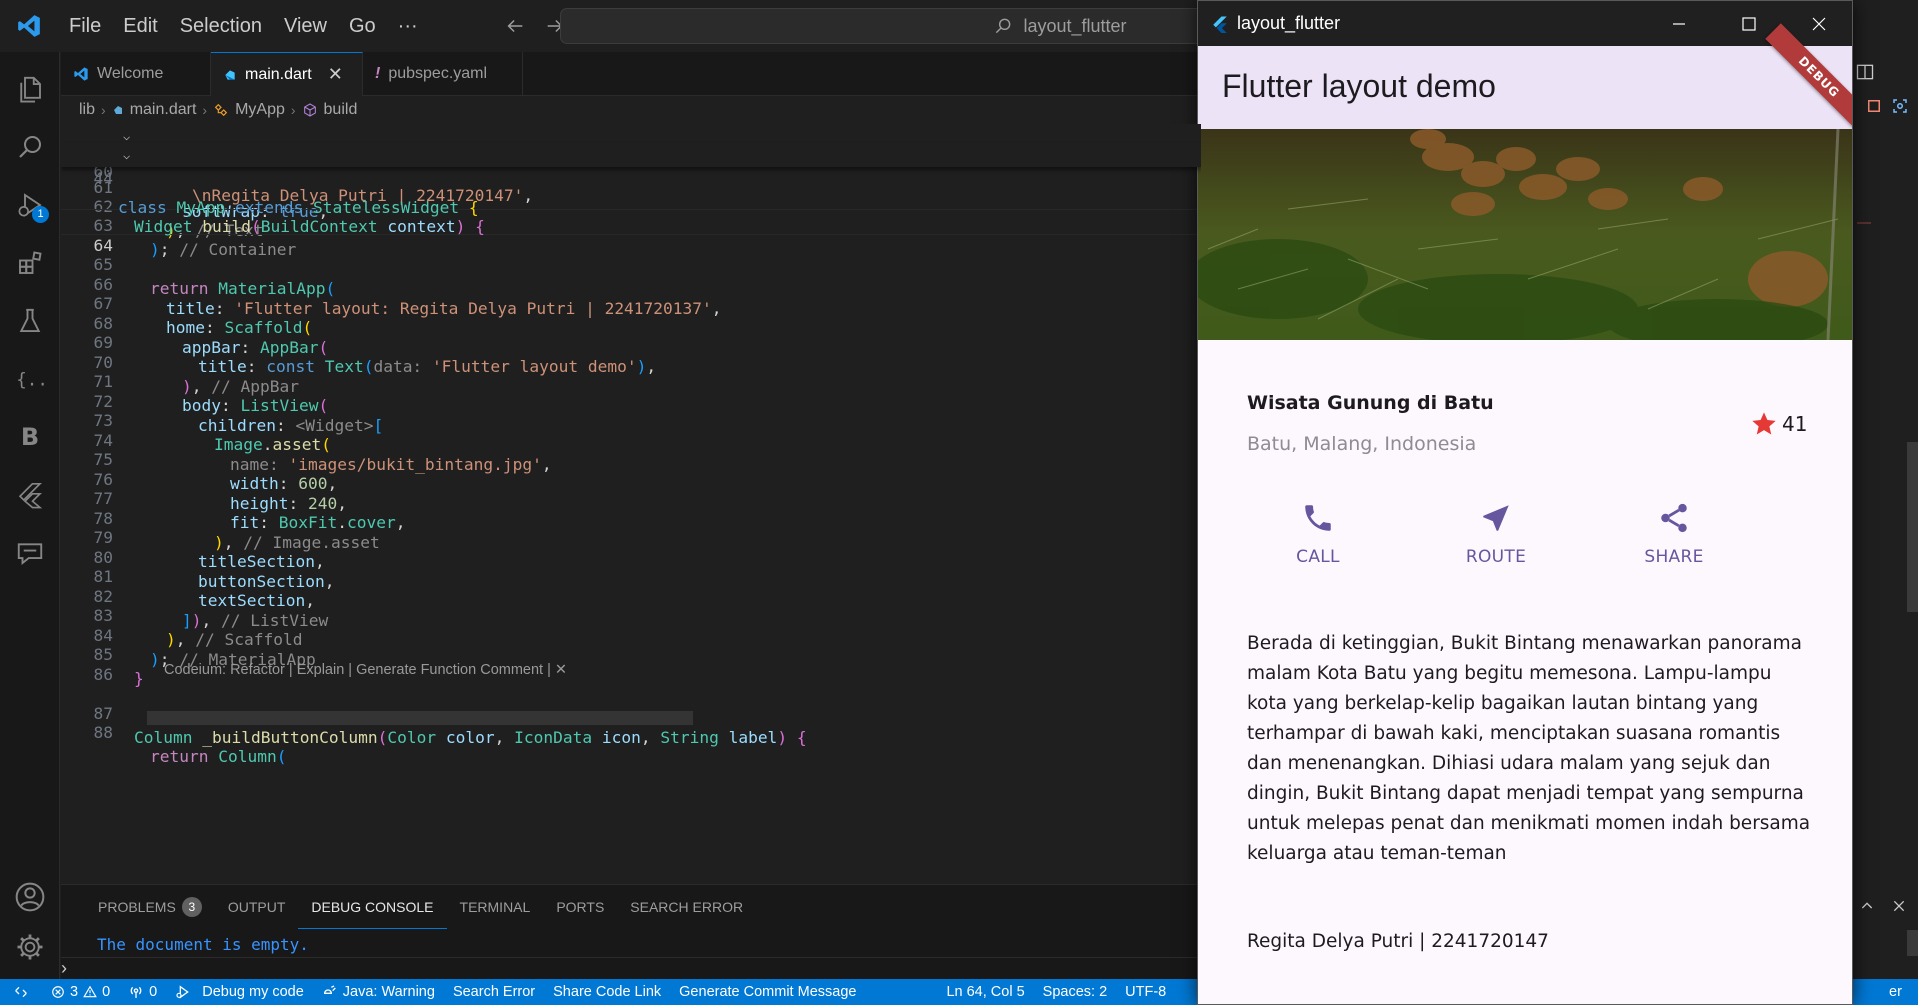  I want to click on minimap-marker, so click(1864, 223).